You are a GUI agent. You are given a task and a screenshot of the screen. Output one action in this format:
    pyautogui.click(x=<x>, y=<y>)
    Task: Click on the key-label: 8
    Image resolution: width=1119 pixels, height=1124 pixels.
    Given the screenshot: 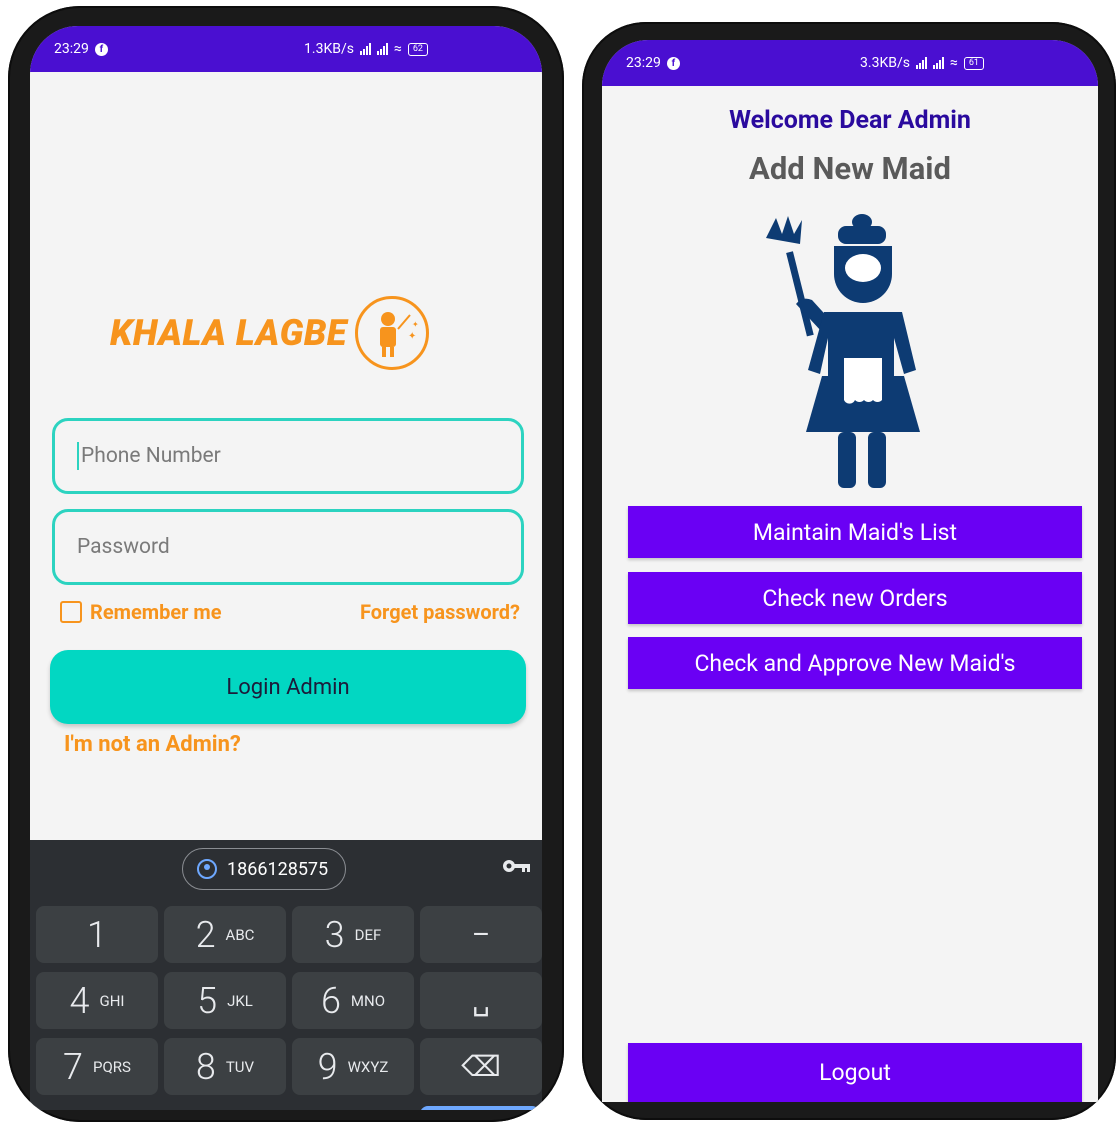 What is the action you would take?
    pyautogui.click(x=205, y=1066)
    